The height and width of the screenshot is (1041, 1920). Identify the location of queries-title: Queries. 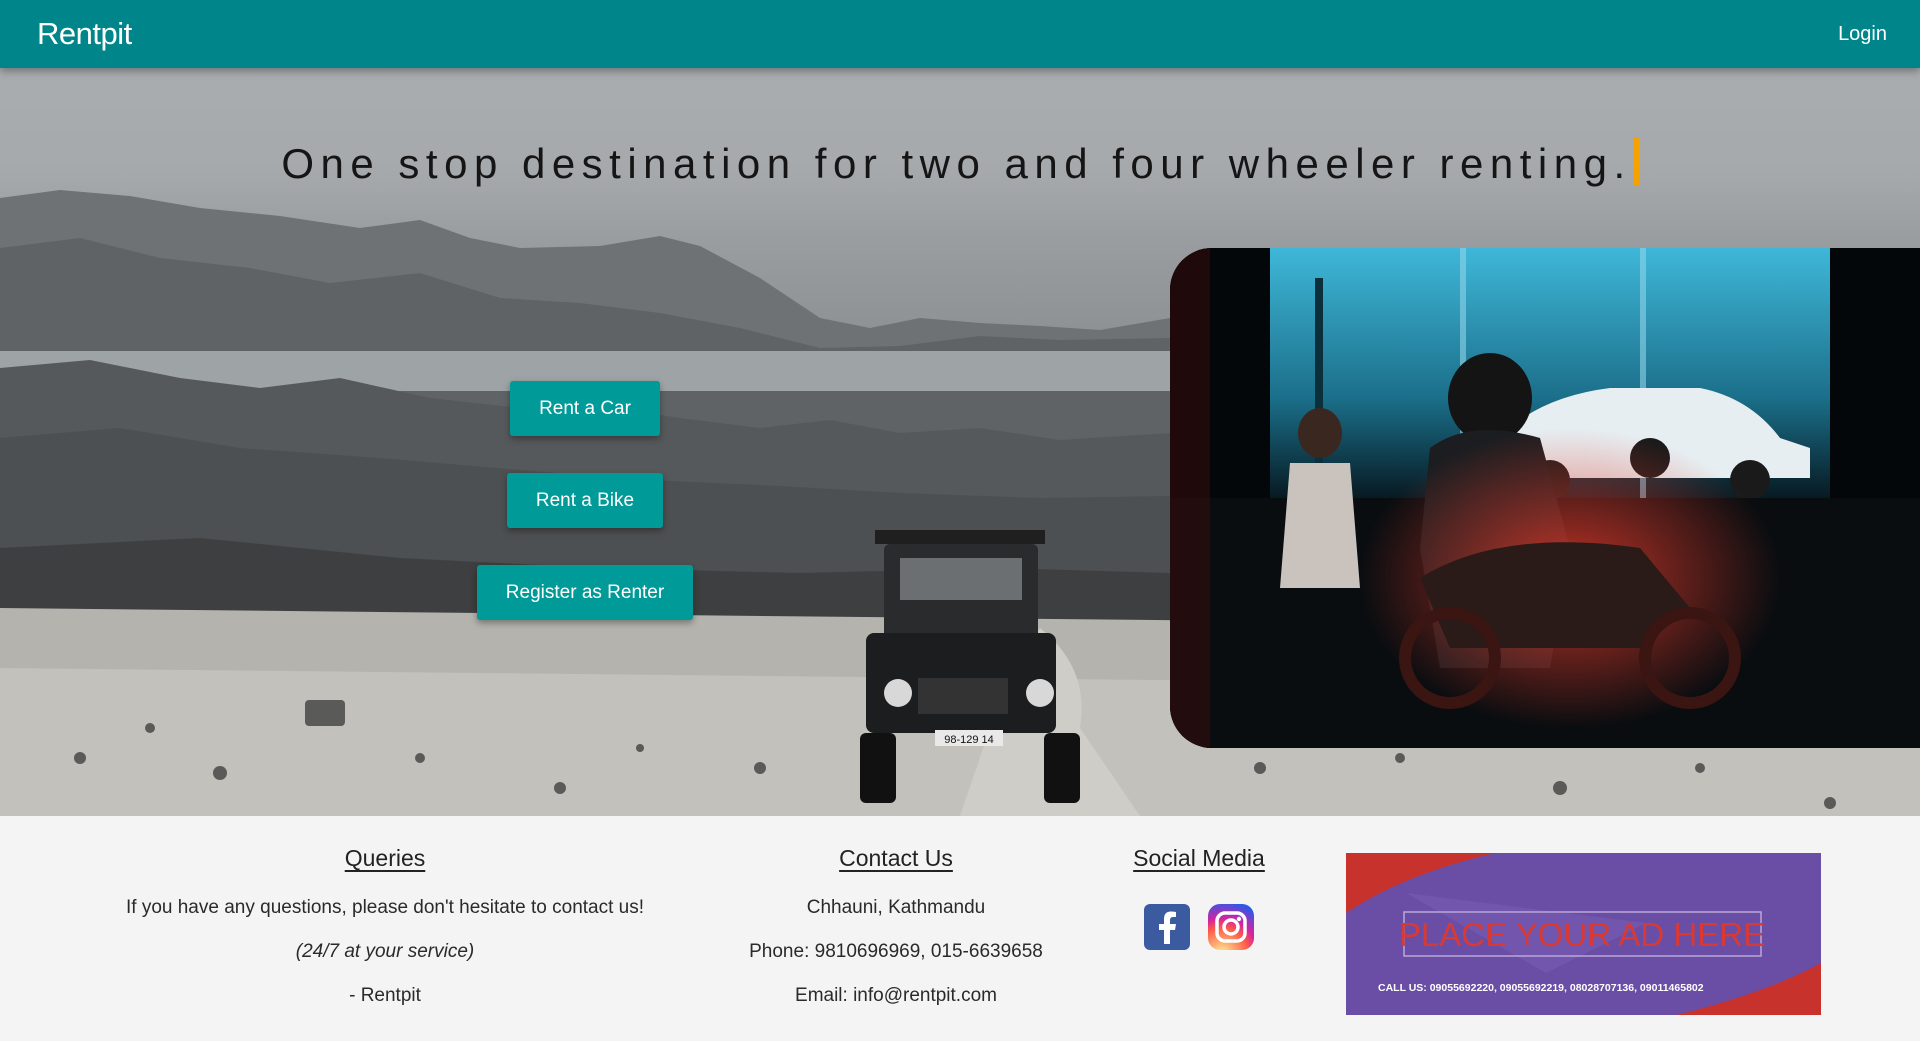
(385, 858).